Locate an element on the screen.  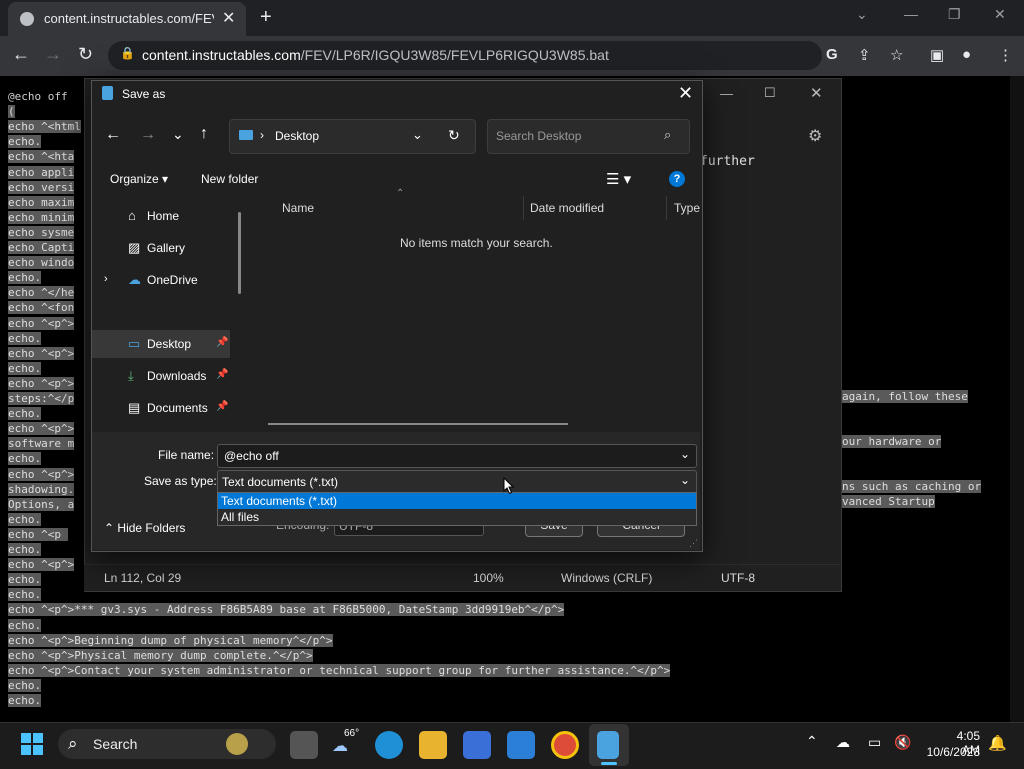
profile-icon: ● is located at coordinates (966, 54).